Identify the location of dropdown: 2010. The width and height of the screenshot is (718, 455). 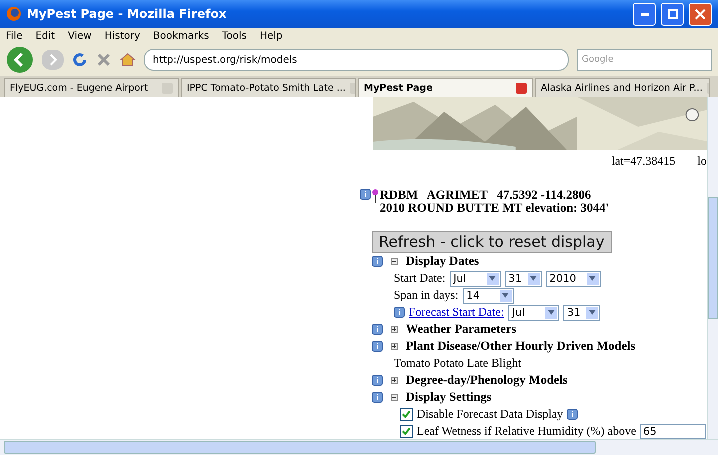
(573, 278).